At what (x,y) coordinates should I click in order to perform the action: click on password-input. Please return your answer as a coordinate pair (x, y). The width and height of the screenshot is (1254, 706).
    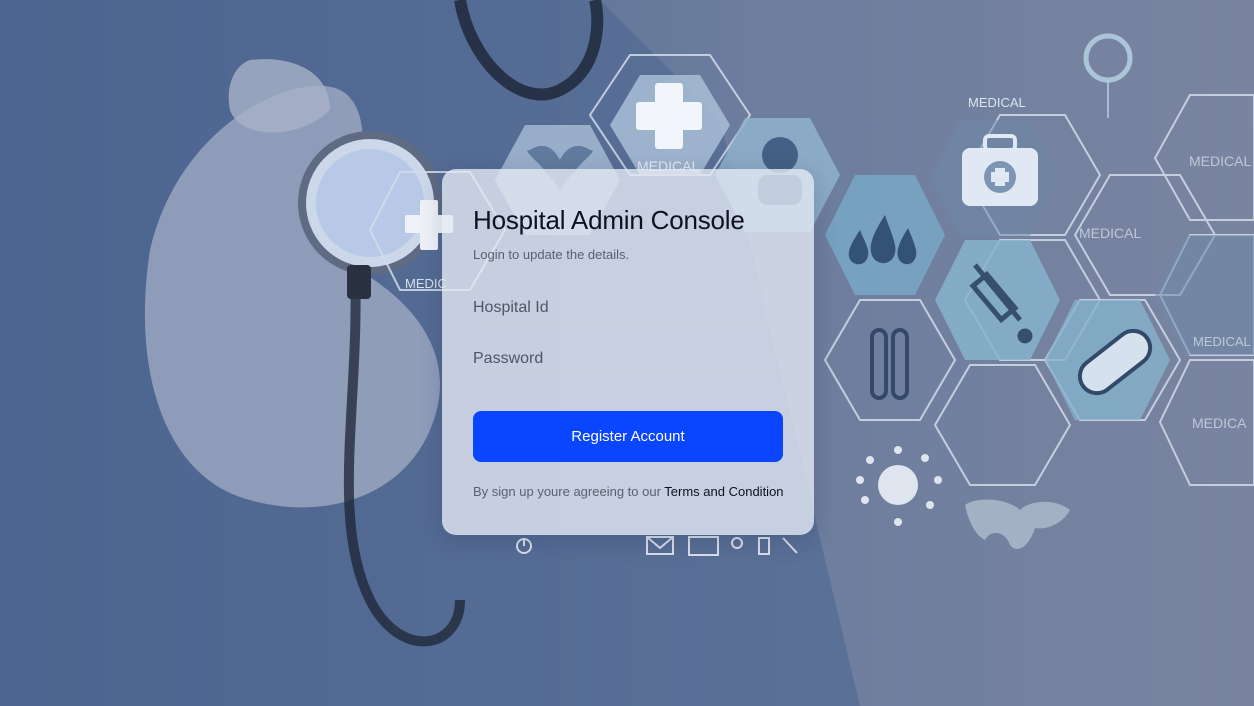
    Looking at the image, I should click on (628, 359).